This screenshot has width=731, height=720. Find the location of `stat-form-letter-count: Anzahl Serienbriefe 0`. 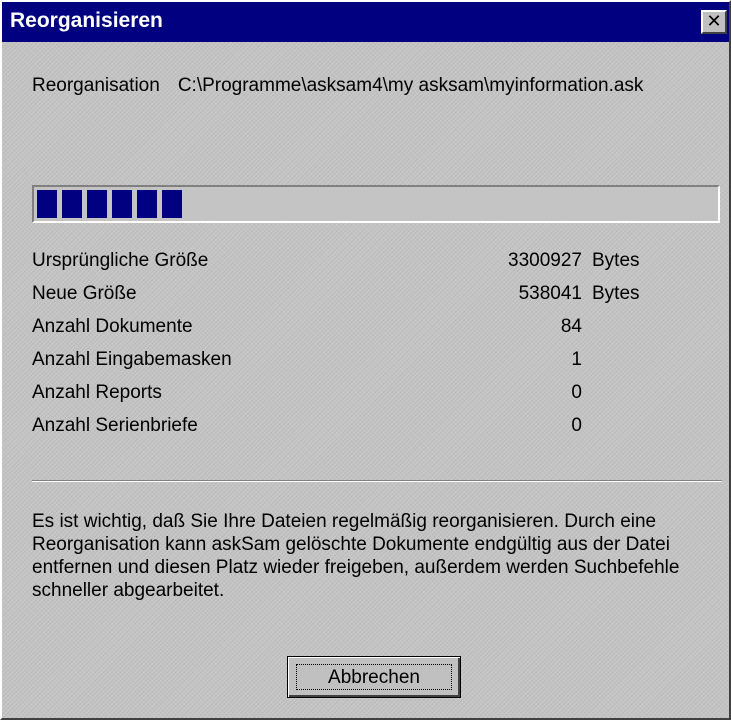

stat-form-letter-count: Anzahl Serienbriefe 0 is located at coordinates (352, 427).